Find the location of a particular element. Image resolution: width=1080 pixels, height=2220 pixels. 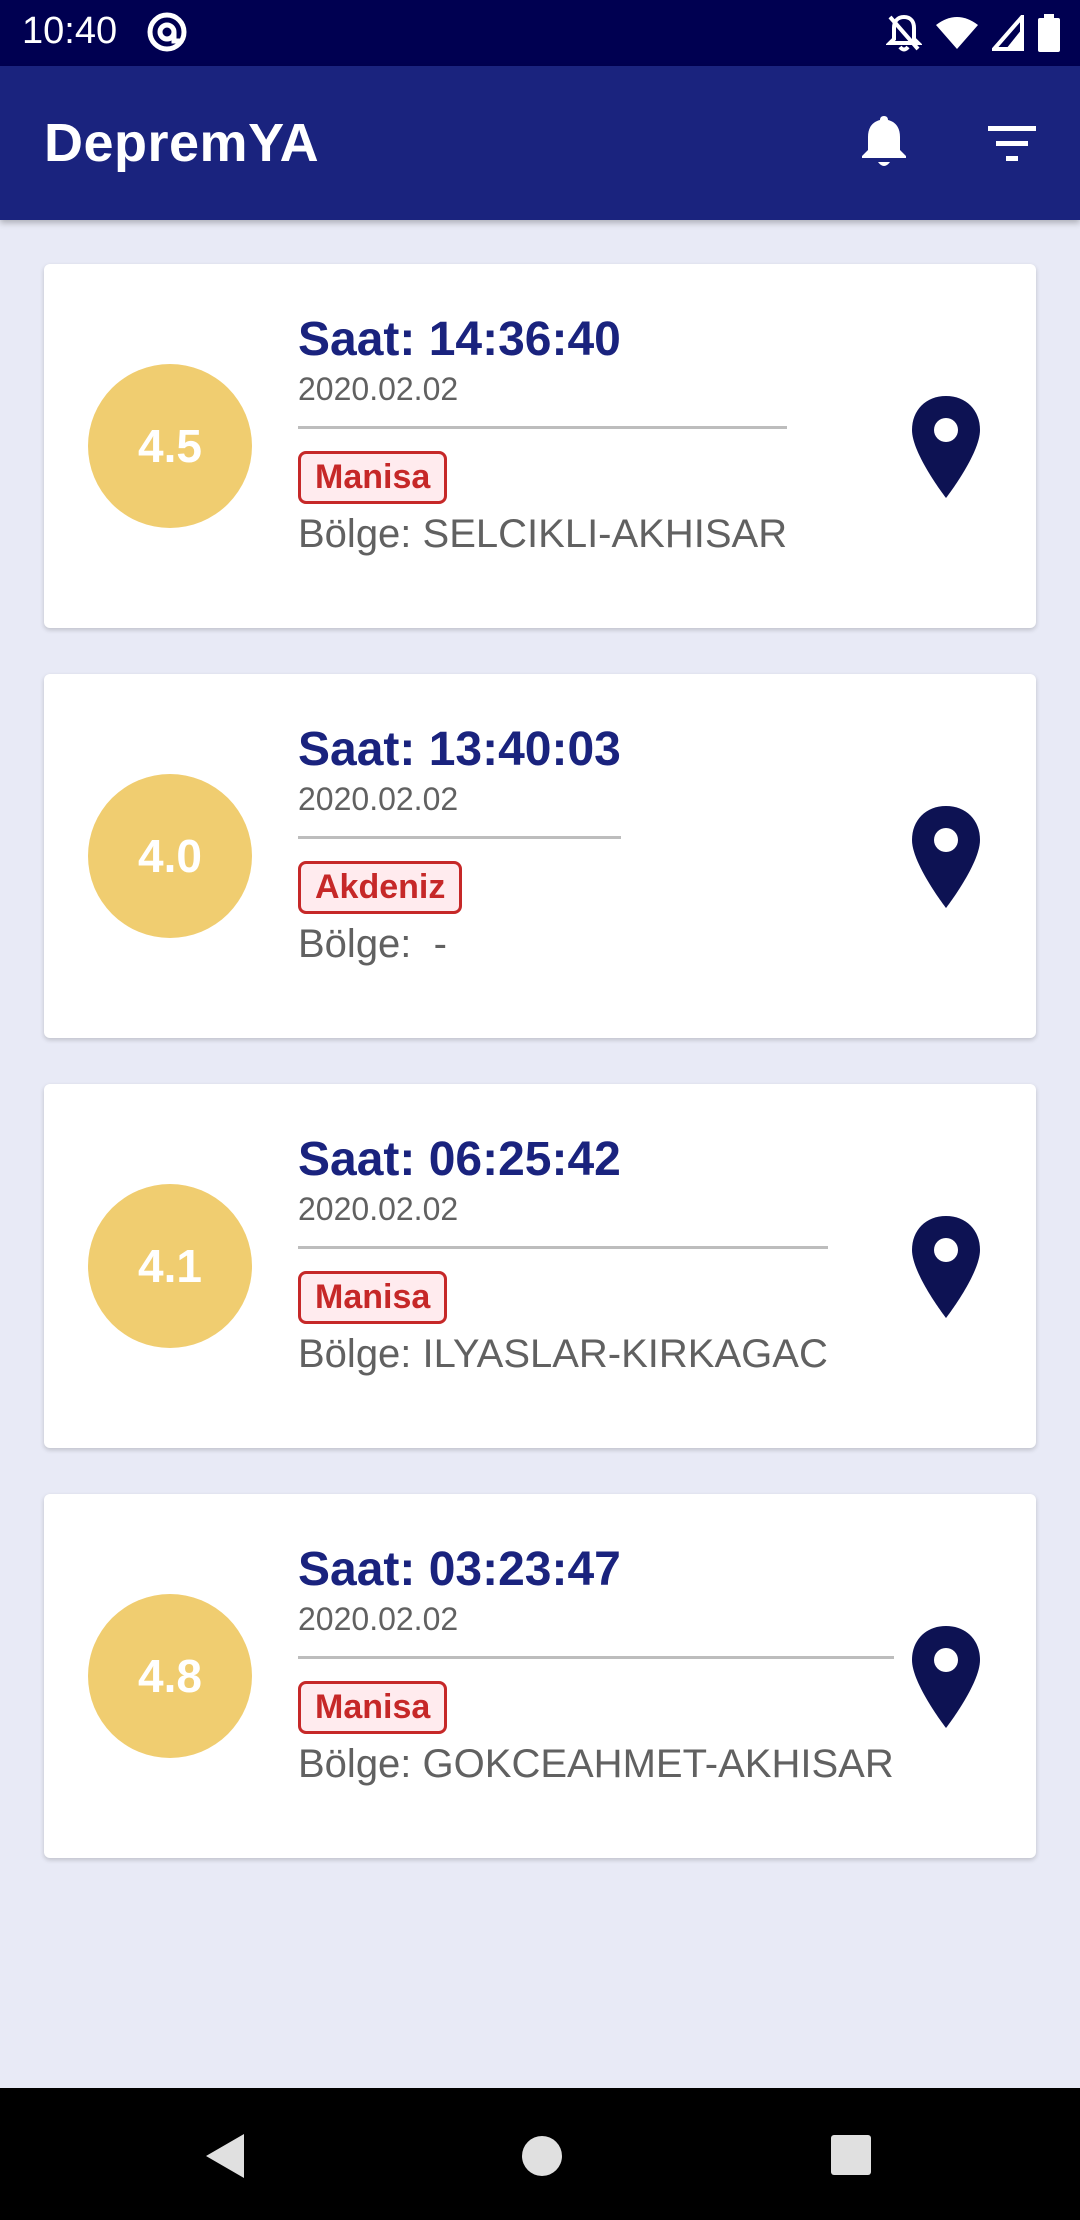

magnitude-badge: 4.1 is located at coordinates (170, 1266).